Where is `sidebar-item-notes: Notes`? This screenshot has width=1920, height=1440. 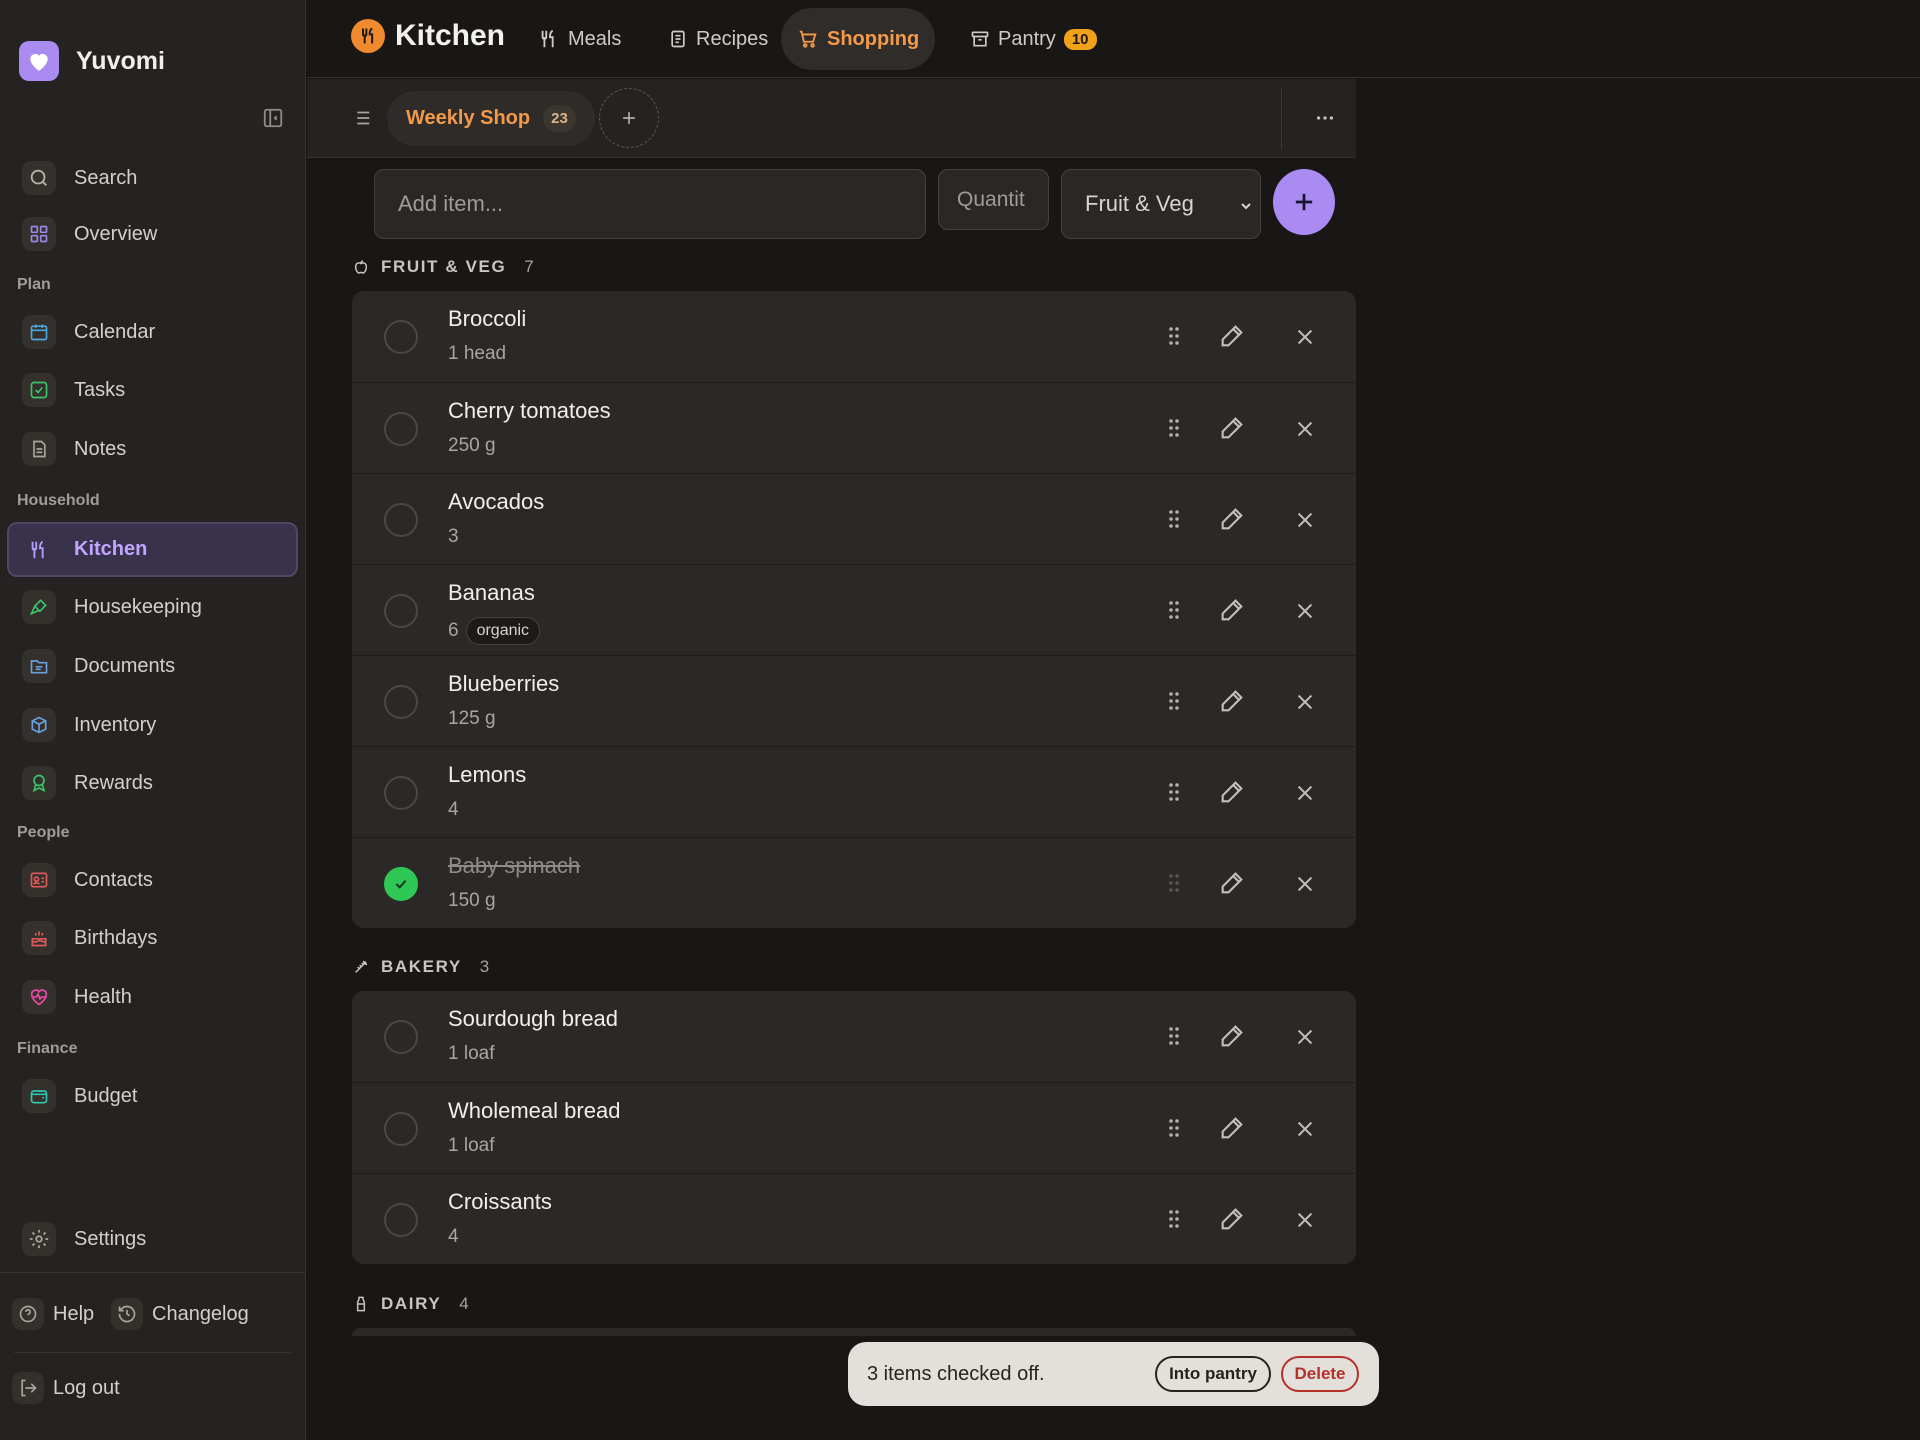
sidebar-item-notes: Notes is located at coordinates (152, 449).